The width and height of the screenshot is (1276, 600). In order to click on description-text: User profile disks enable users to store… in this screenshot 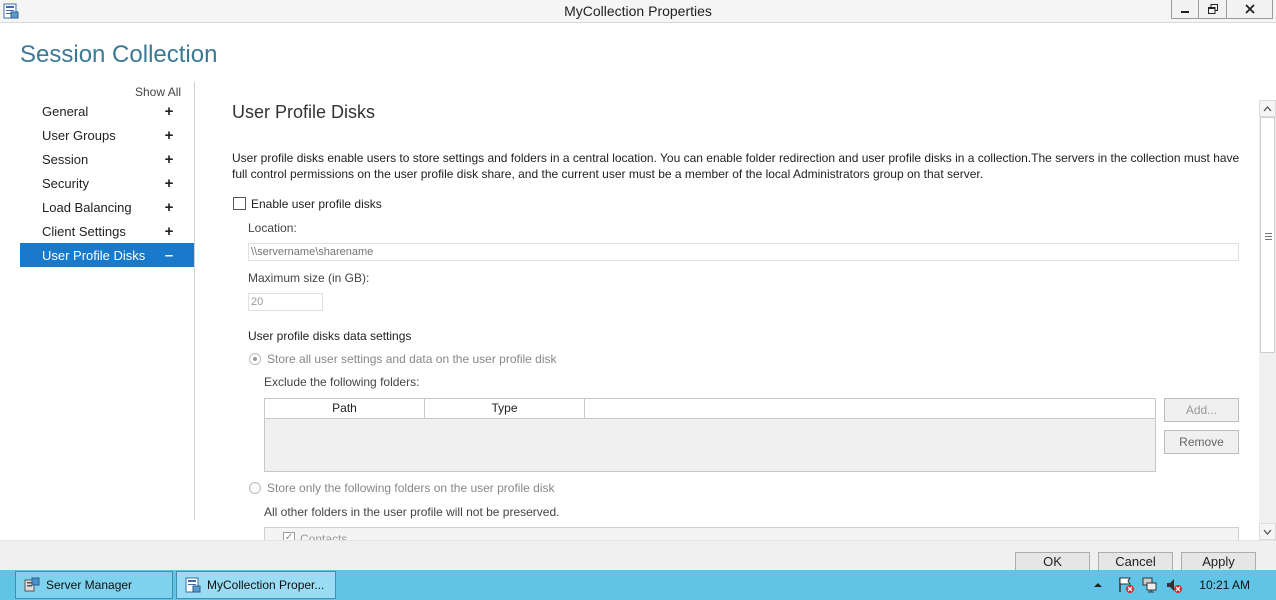, I will do `click(736, 166)`.